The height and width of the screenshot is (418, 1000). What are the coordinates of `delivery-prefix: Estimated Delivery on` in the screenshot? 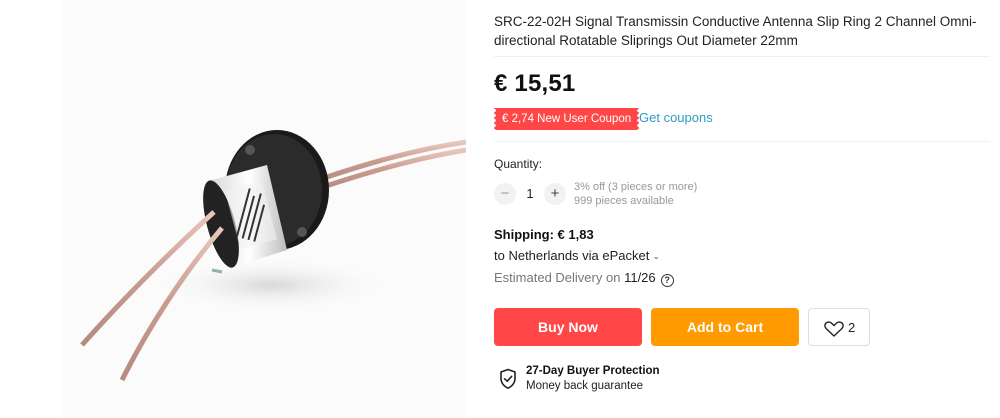 It's located at (557, 277).